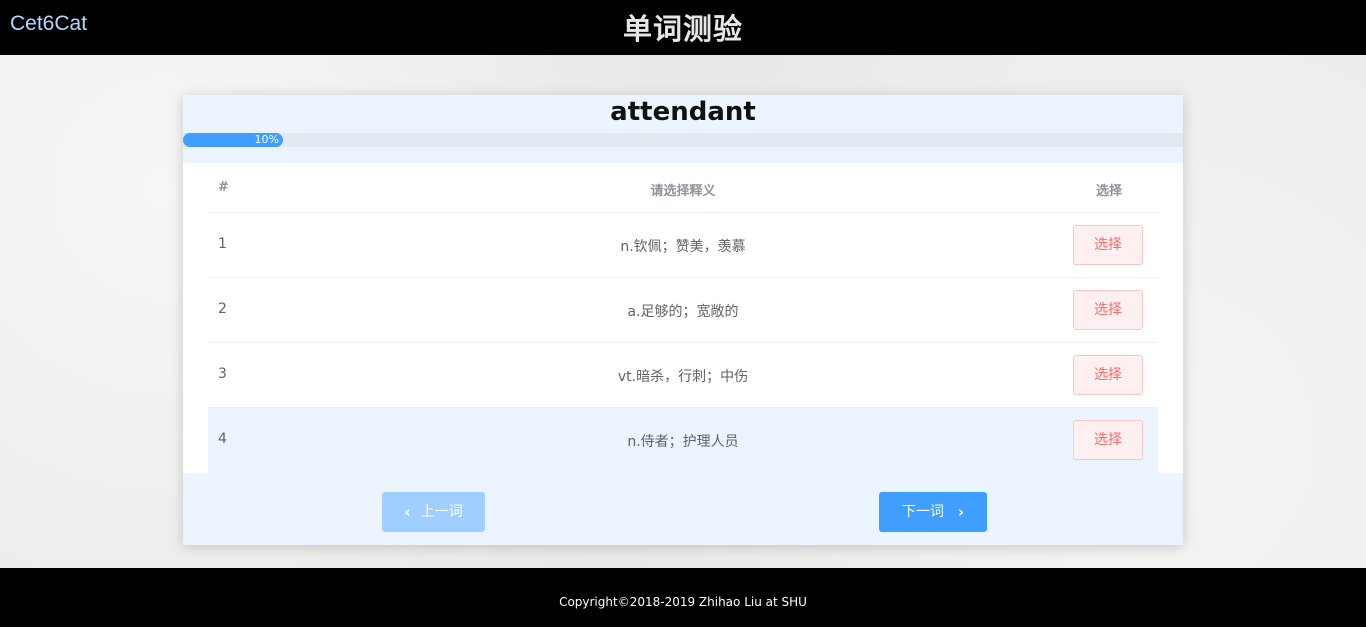  Describe the element at coordinates (683, 140) in the screenshot. I see `progress-bar: 10%` at that location.